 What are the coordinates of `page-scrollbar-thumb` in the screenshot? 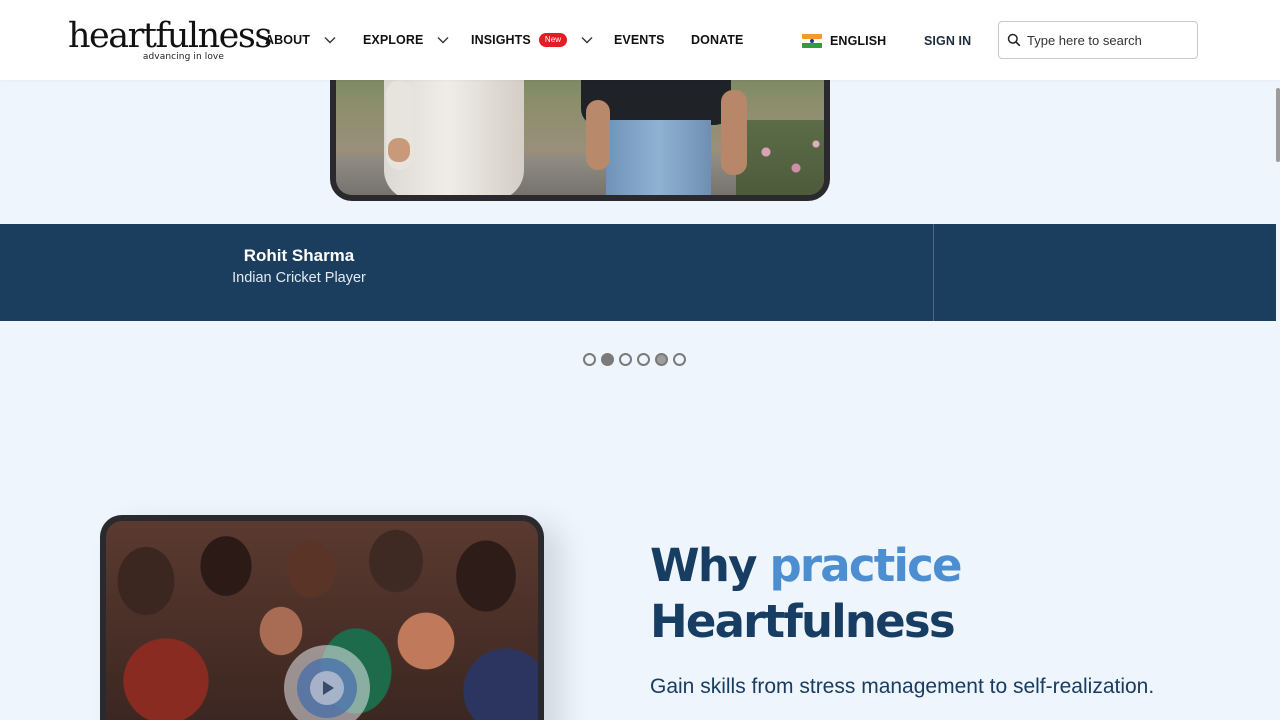 It's located at (1278, 125).